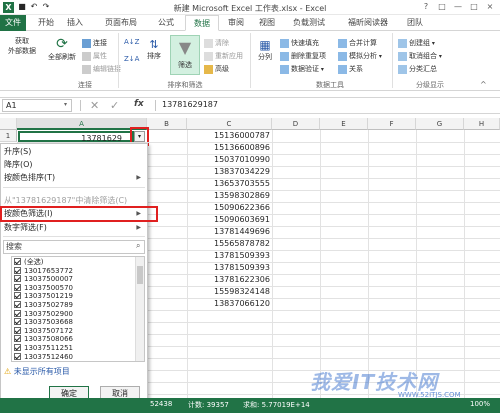 The width and height of the screenshot is (500, 413). What do you see at coordinates (43, 356) in the screenshot?
I see `filter-value-item: 13037512460` at bounding box center [43, 356].